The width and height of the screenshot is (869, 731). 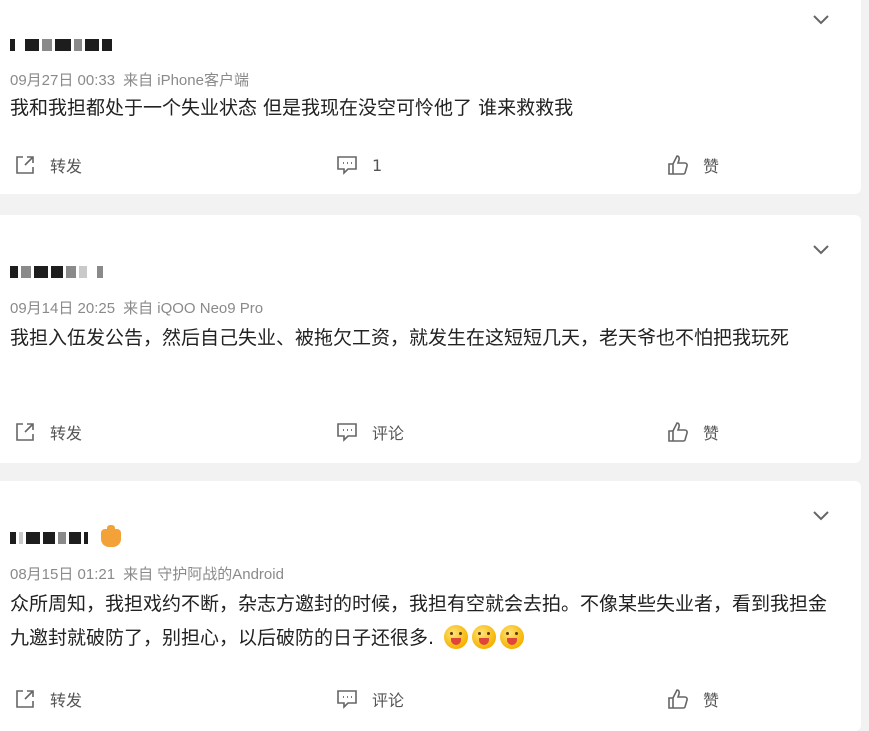 I want to click on post-meta: 09月14日 20:25 来自 iQOO Neo9 Pro, so click(x=136, y=307).